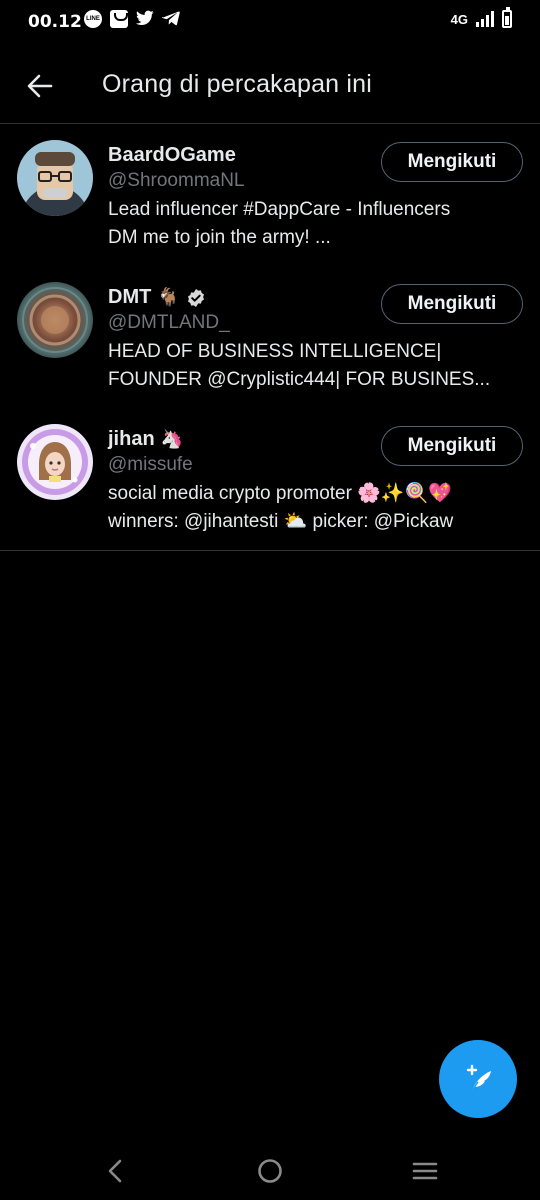  I want to click on nav-back-icon, so click(115, 1171).